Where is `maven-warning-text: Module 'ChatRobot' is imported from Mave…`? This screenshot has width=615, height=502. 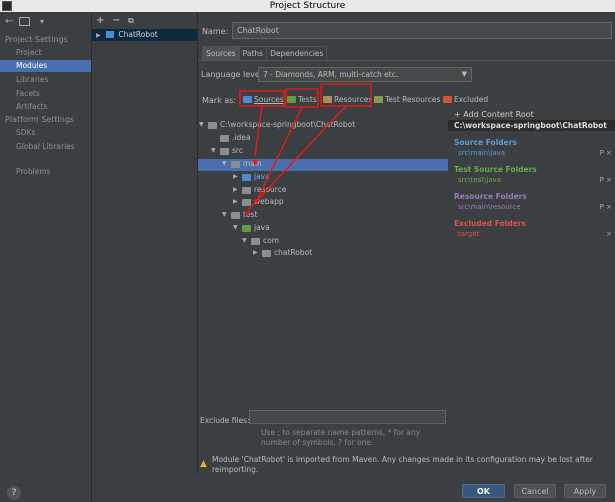 maven-warning-text: Module 'ChatRobot' is imported from Mave… is located at coordinates (402, 464).